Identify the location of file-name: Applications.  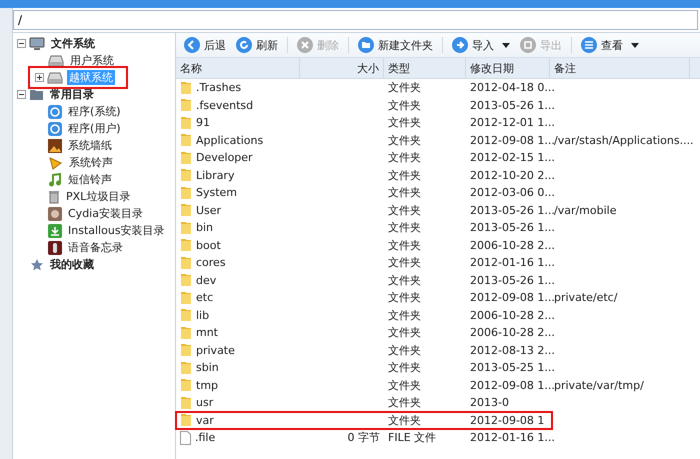
(230, 140).